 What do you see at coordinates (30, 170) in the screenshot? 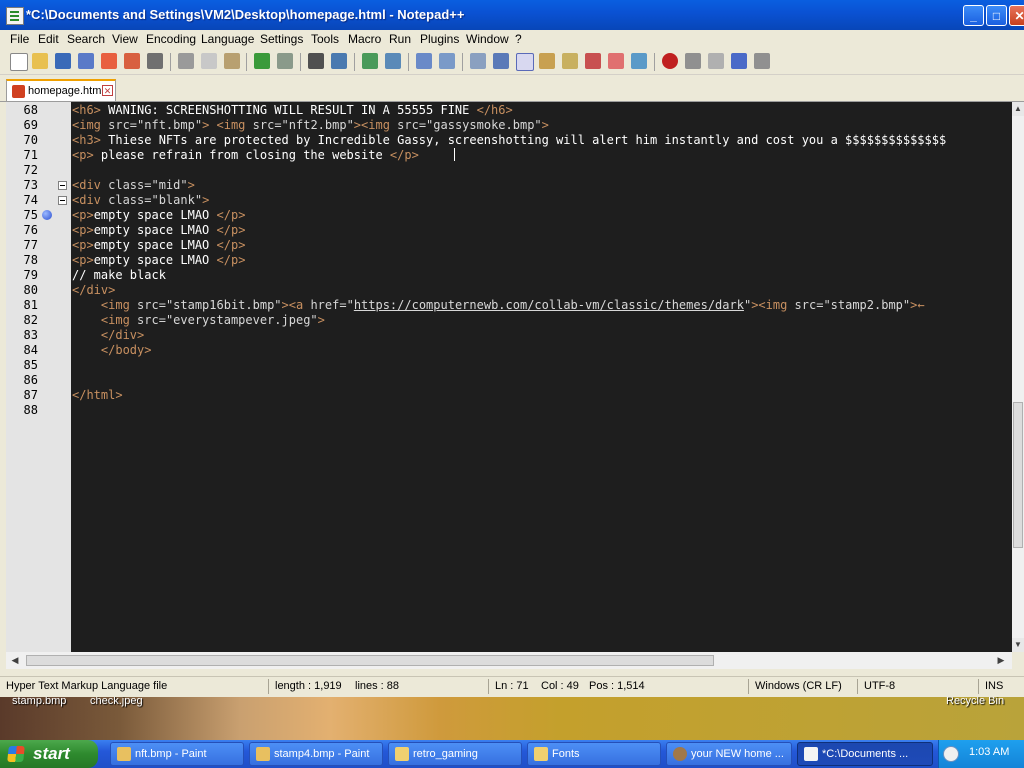
I see `line-number: 72` at bounding box center [30, 170].